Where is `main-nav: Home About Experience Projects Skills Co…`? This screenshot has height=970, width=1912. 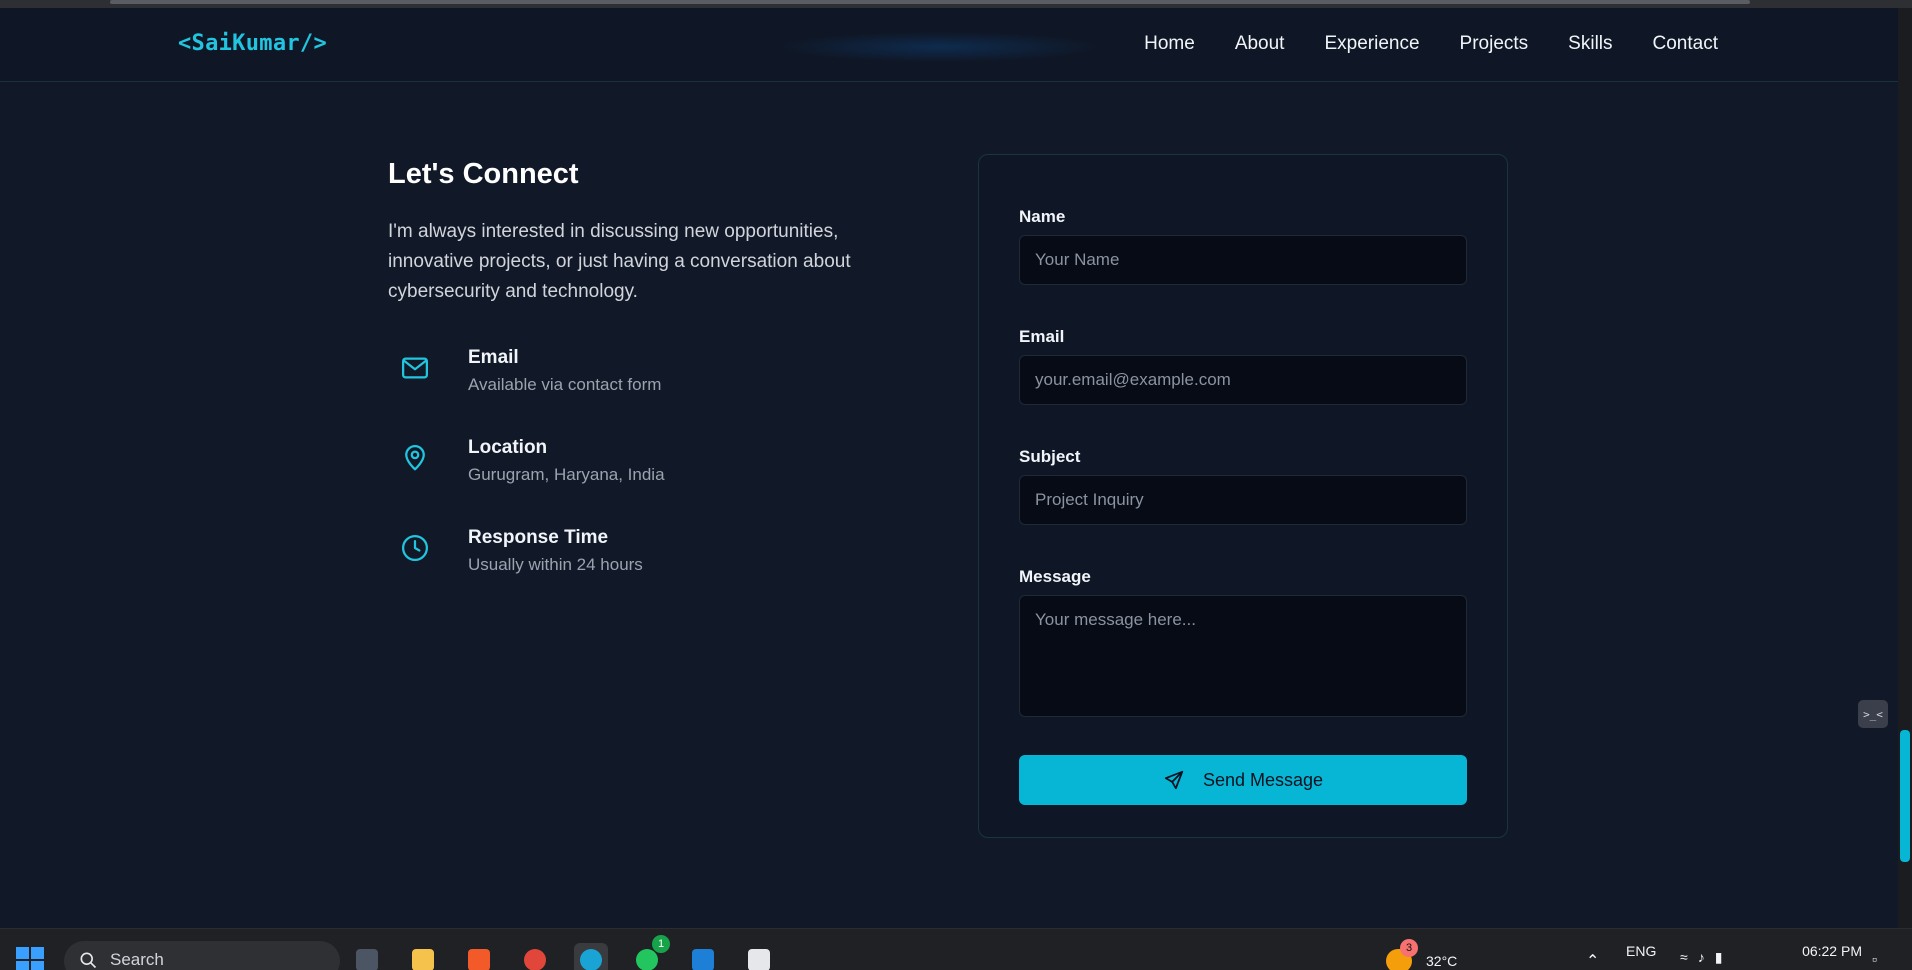 main-nav: Home About Experience Projects Skills Co… is located at coordinates (1431, 44).